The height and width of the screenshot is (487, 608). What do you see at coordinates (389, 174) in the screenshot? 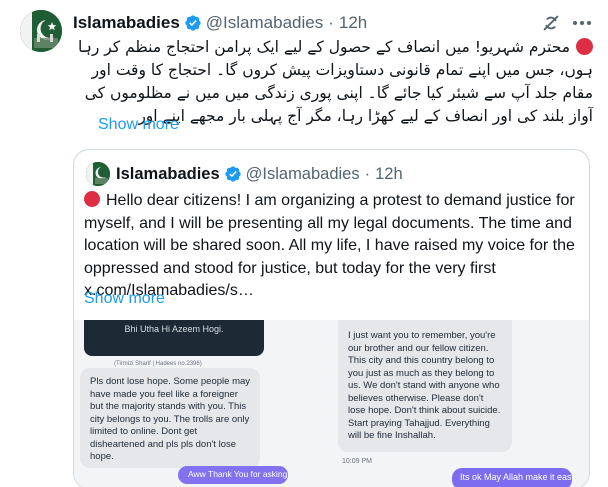
I see `quoted-timestamp: 12h` at bounding box center [389, 174].